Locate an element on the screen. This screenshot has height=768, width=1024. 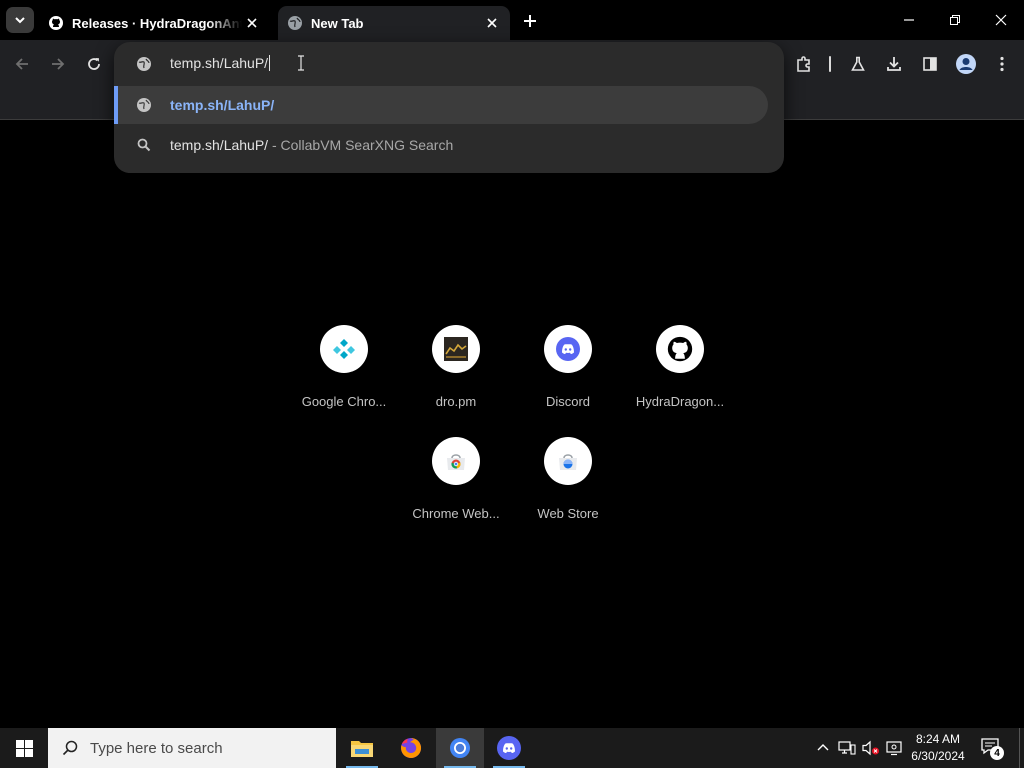
network-icon is located at coordinates (847, 748).